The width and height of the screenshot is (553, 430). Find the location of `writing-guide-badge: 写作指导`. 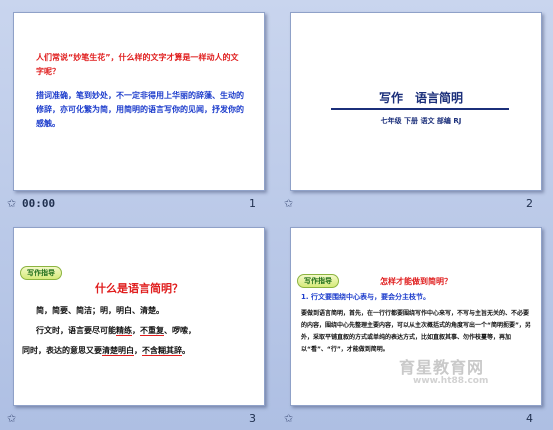

writing-guide-badge: 写作指导 is located at coordinates (41, 273).